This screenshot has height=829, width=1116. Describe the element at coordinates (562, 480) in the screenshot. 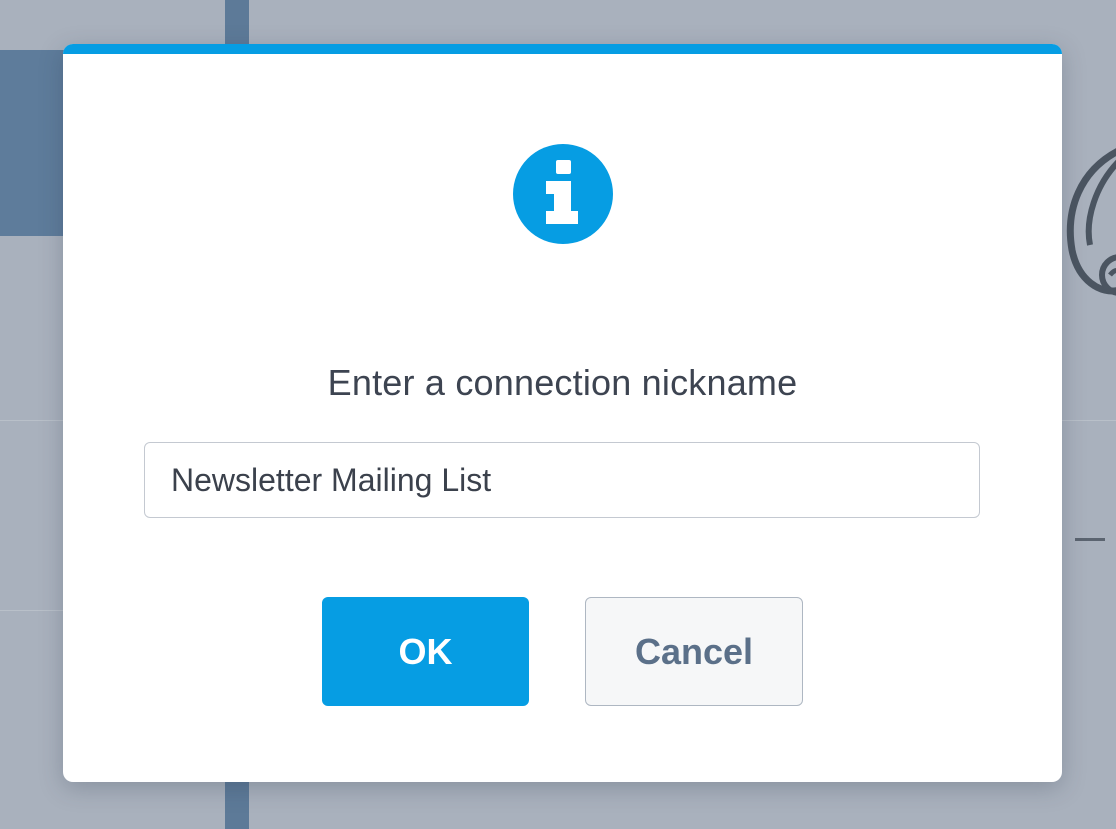

I see `connection-nickname-input` at that location.